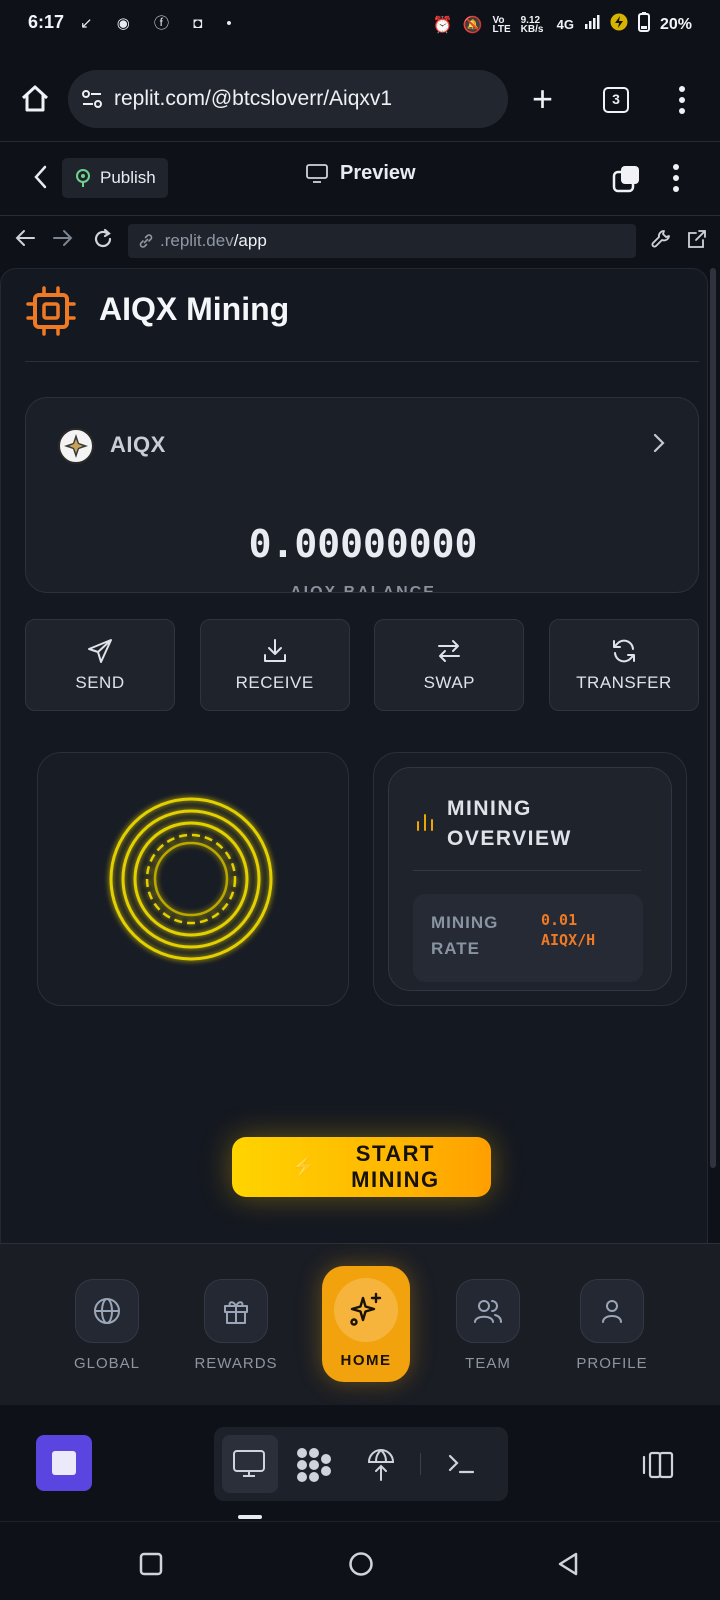  I want to click on replit-menu-button, so click(676, 180).